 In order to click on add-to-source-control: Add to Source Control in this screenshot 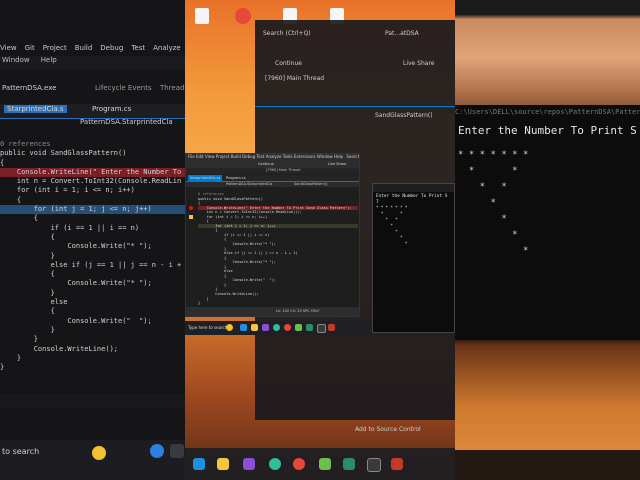, I will do `click(319, 315)`.